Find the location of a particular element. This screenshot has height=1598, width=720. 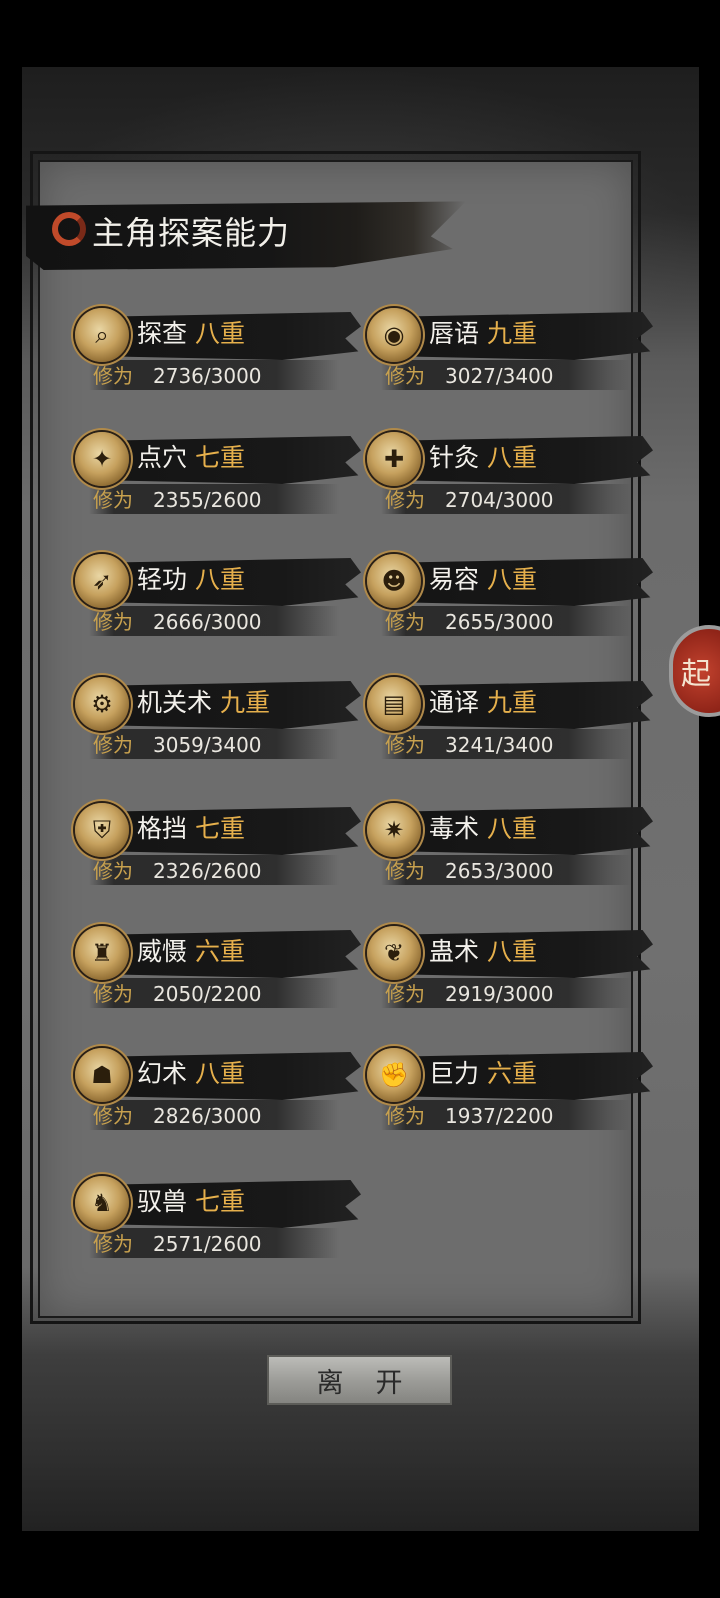

gear-mechanism-icon: ⚙ is located at coordinates (102, 704).